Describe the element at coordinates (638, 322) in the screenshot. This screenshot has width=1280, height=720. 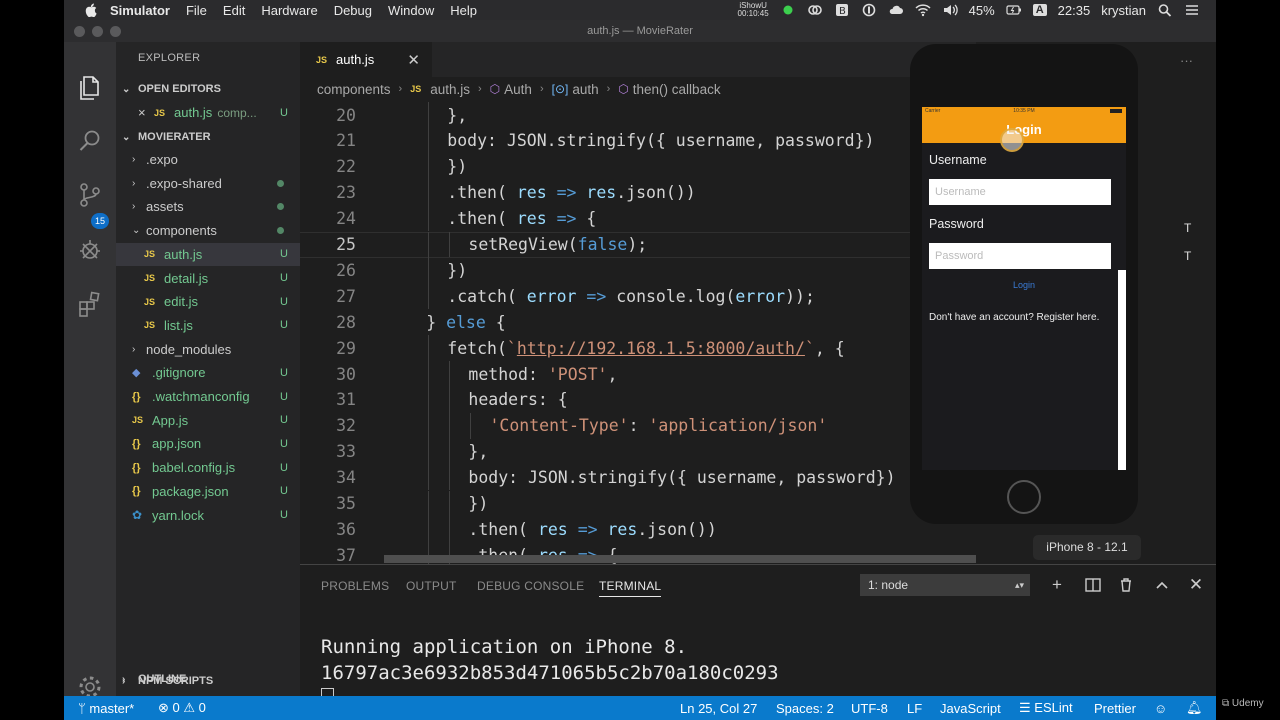
I see `code-line: 28} else {` at that location.